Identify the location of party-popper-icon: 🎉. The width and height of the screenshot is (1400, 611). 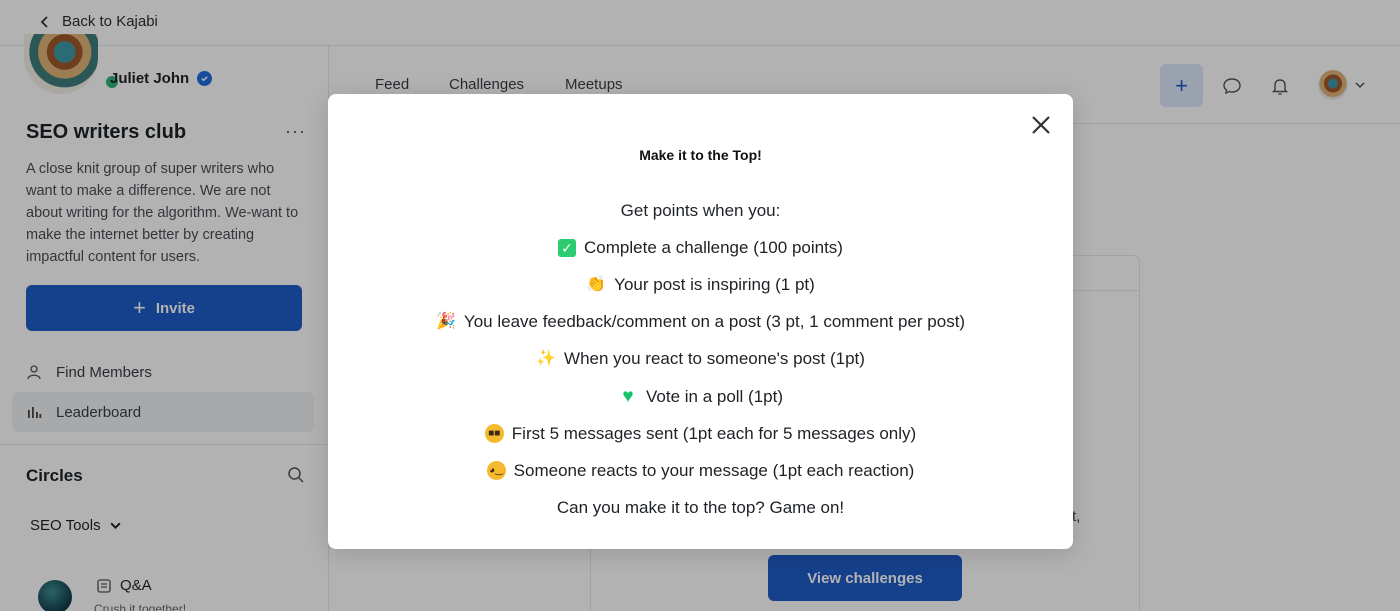
(445, 322).